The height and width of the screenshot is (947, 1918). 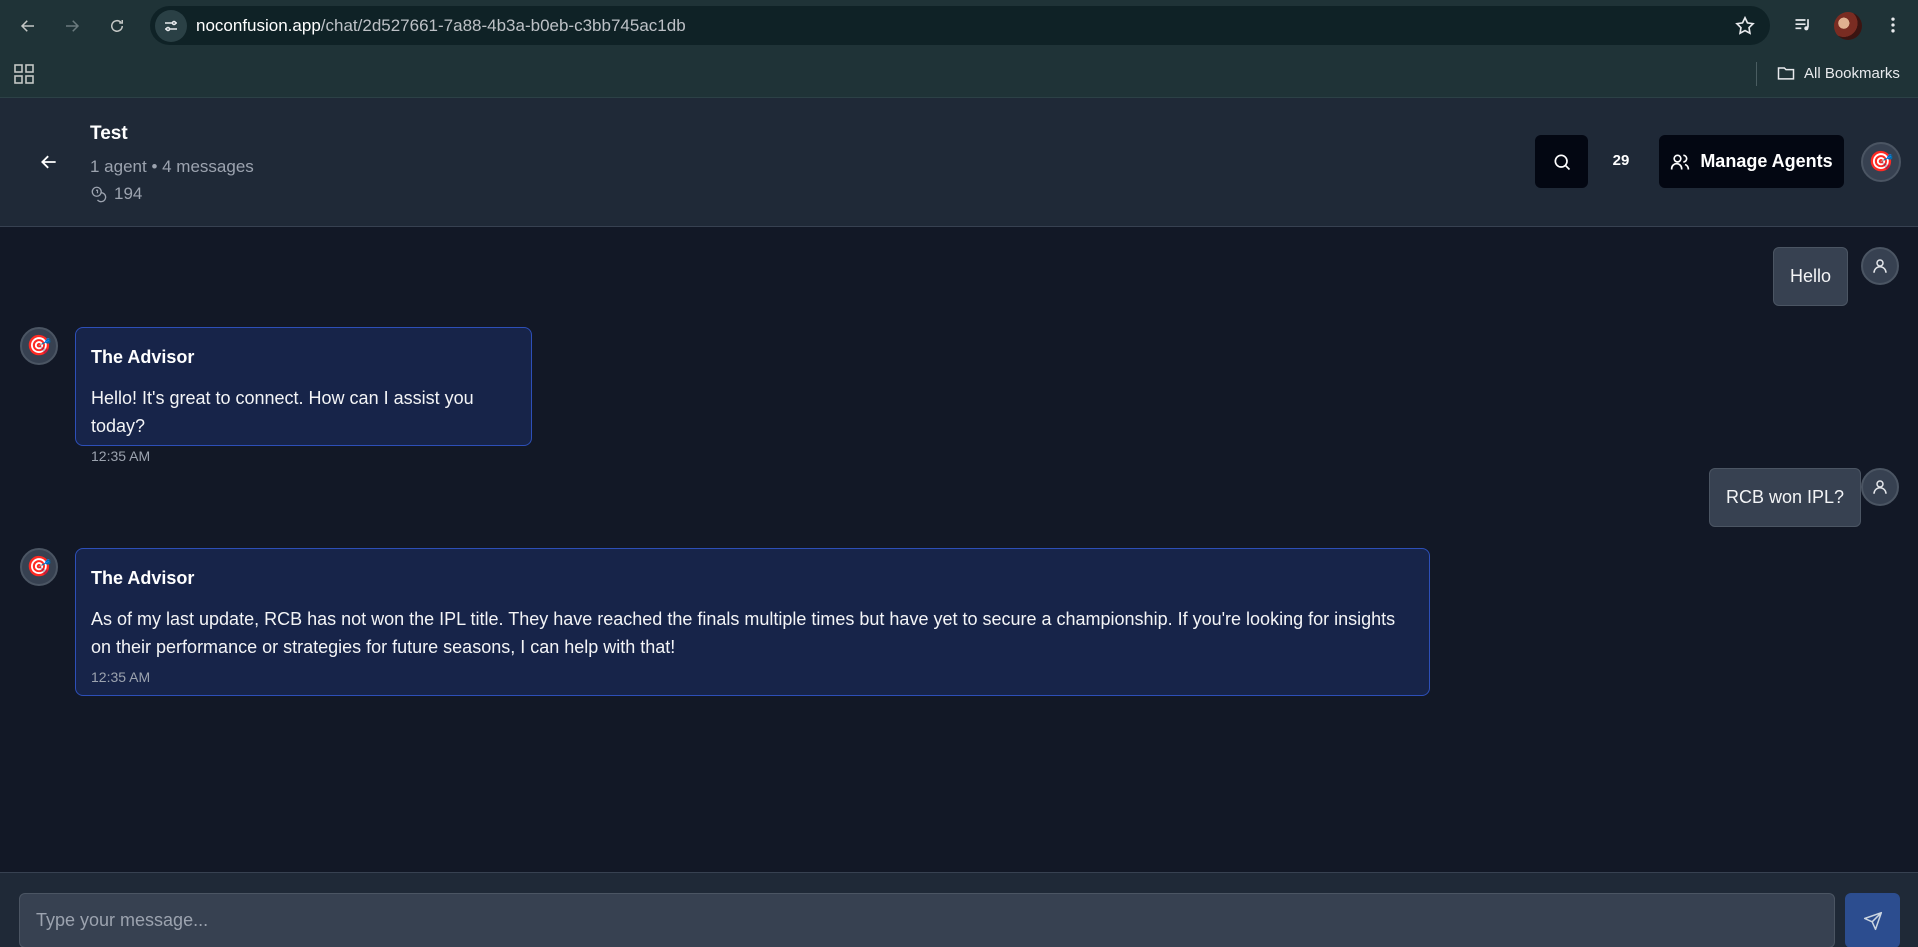 What do you see at coordinates (927, 920) in the screenshot?
I see `message-input` at bounding box center [927, 920].